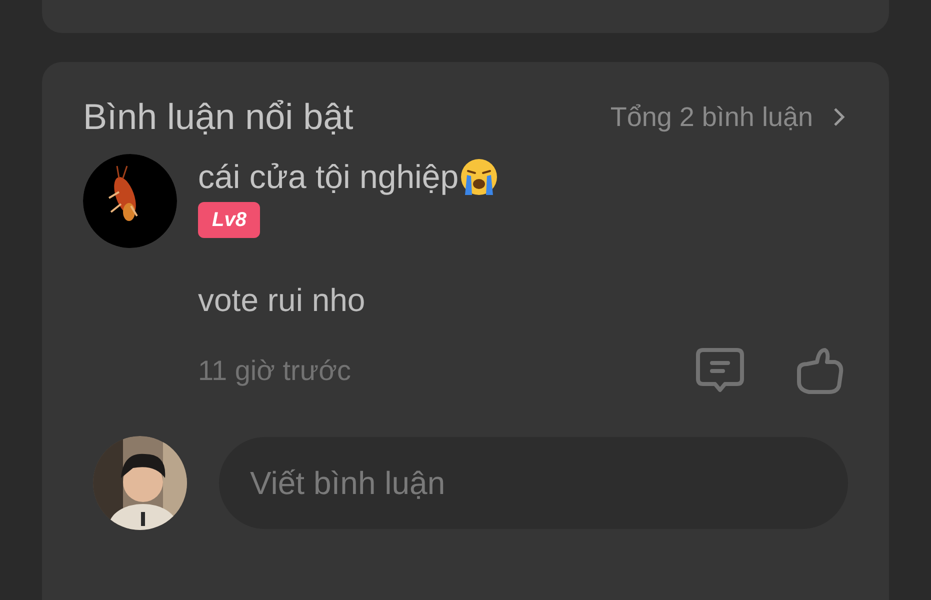  Describe the element at coordinates (820, 371) in the screenshot. I see `like-icon` at that location.